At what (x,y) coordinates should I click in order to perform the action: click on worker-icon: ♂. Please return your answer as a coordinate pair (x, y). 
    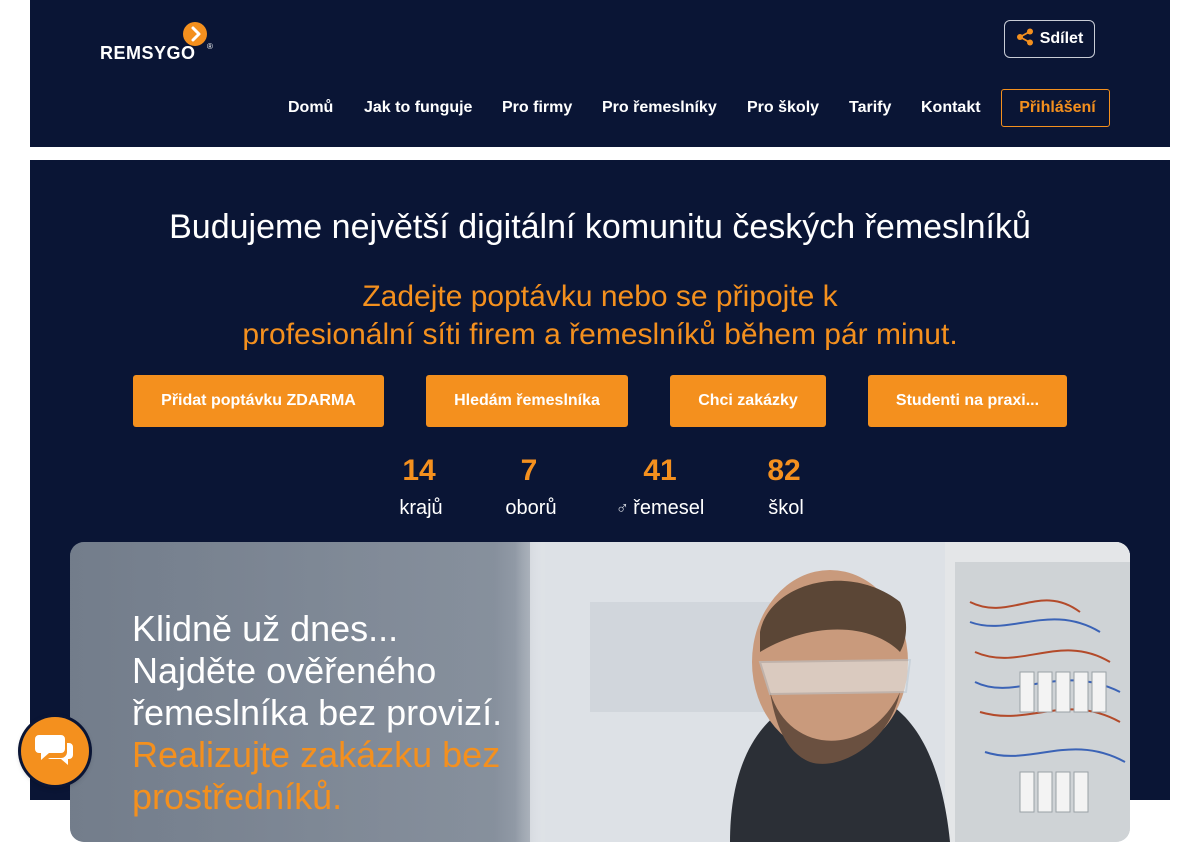
    Looking at the image, I should click on (623, 508).